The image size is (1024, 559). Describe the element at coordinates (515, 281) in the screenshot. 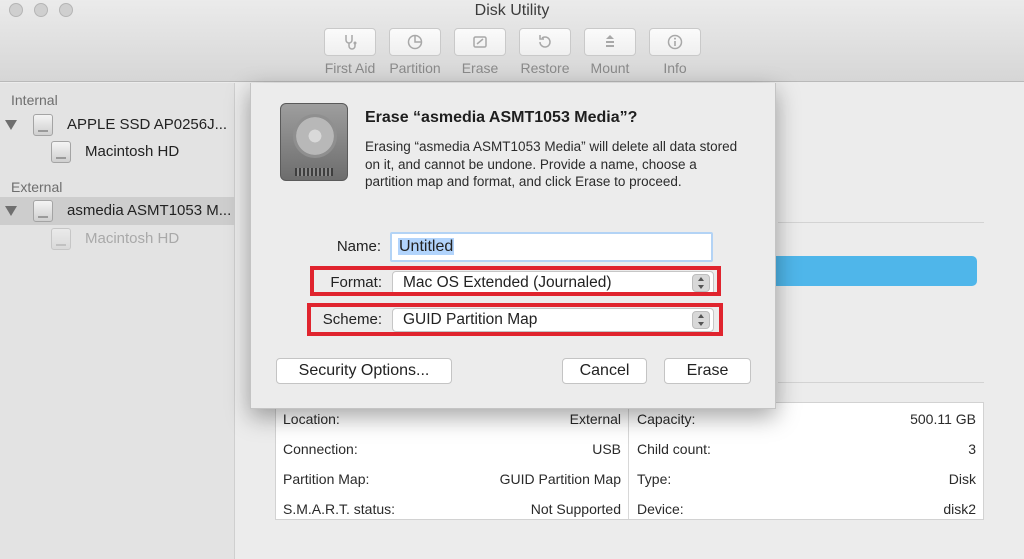

I see `format-highlight-box` at that location.